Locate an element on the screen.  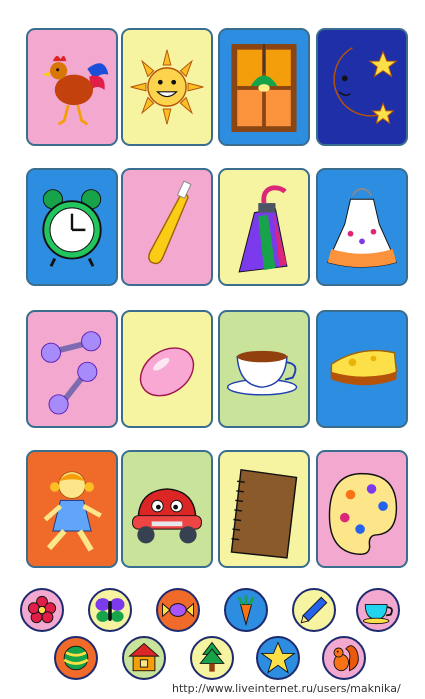
card-apron is located at coordinates (362, 227).